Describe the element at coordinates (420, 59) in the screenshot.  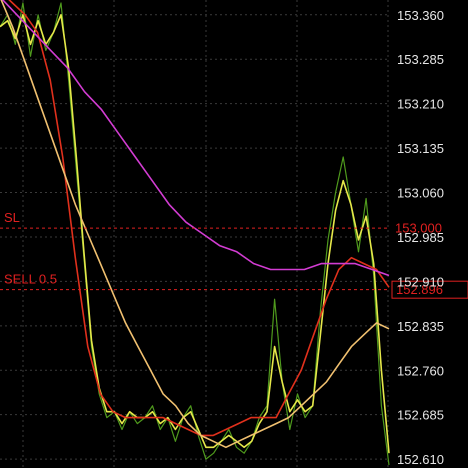
I see `price-tick-label: 153.285` at that location.